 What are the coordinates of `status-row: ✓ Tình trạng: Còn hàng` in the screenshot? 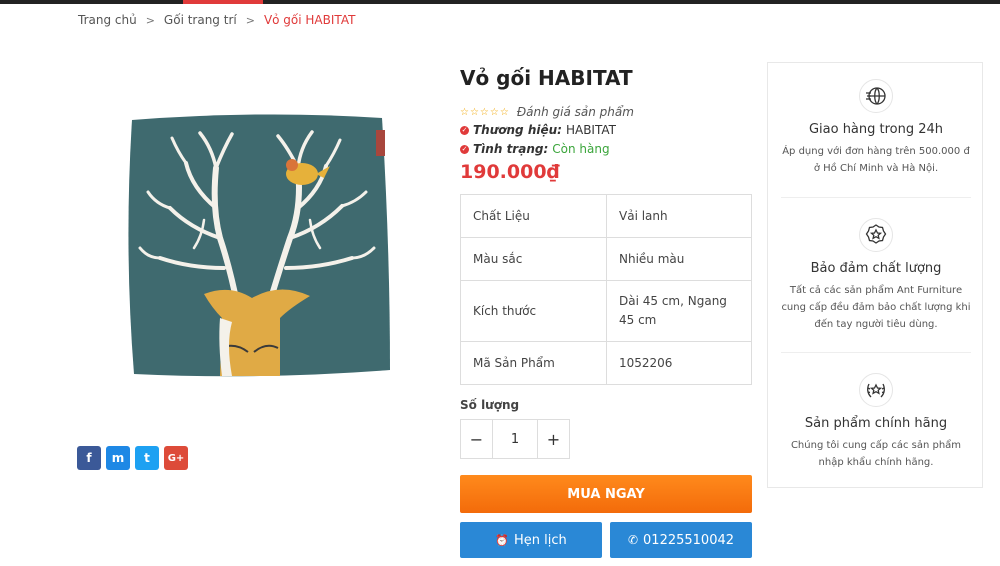 It's located at (535, 149).